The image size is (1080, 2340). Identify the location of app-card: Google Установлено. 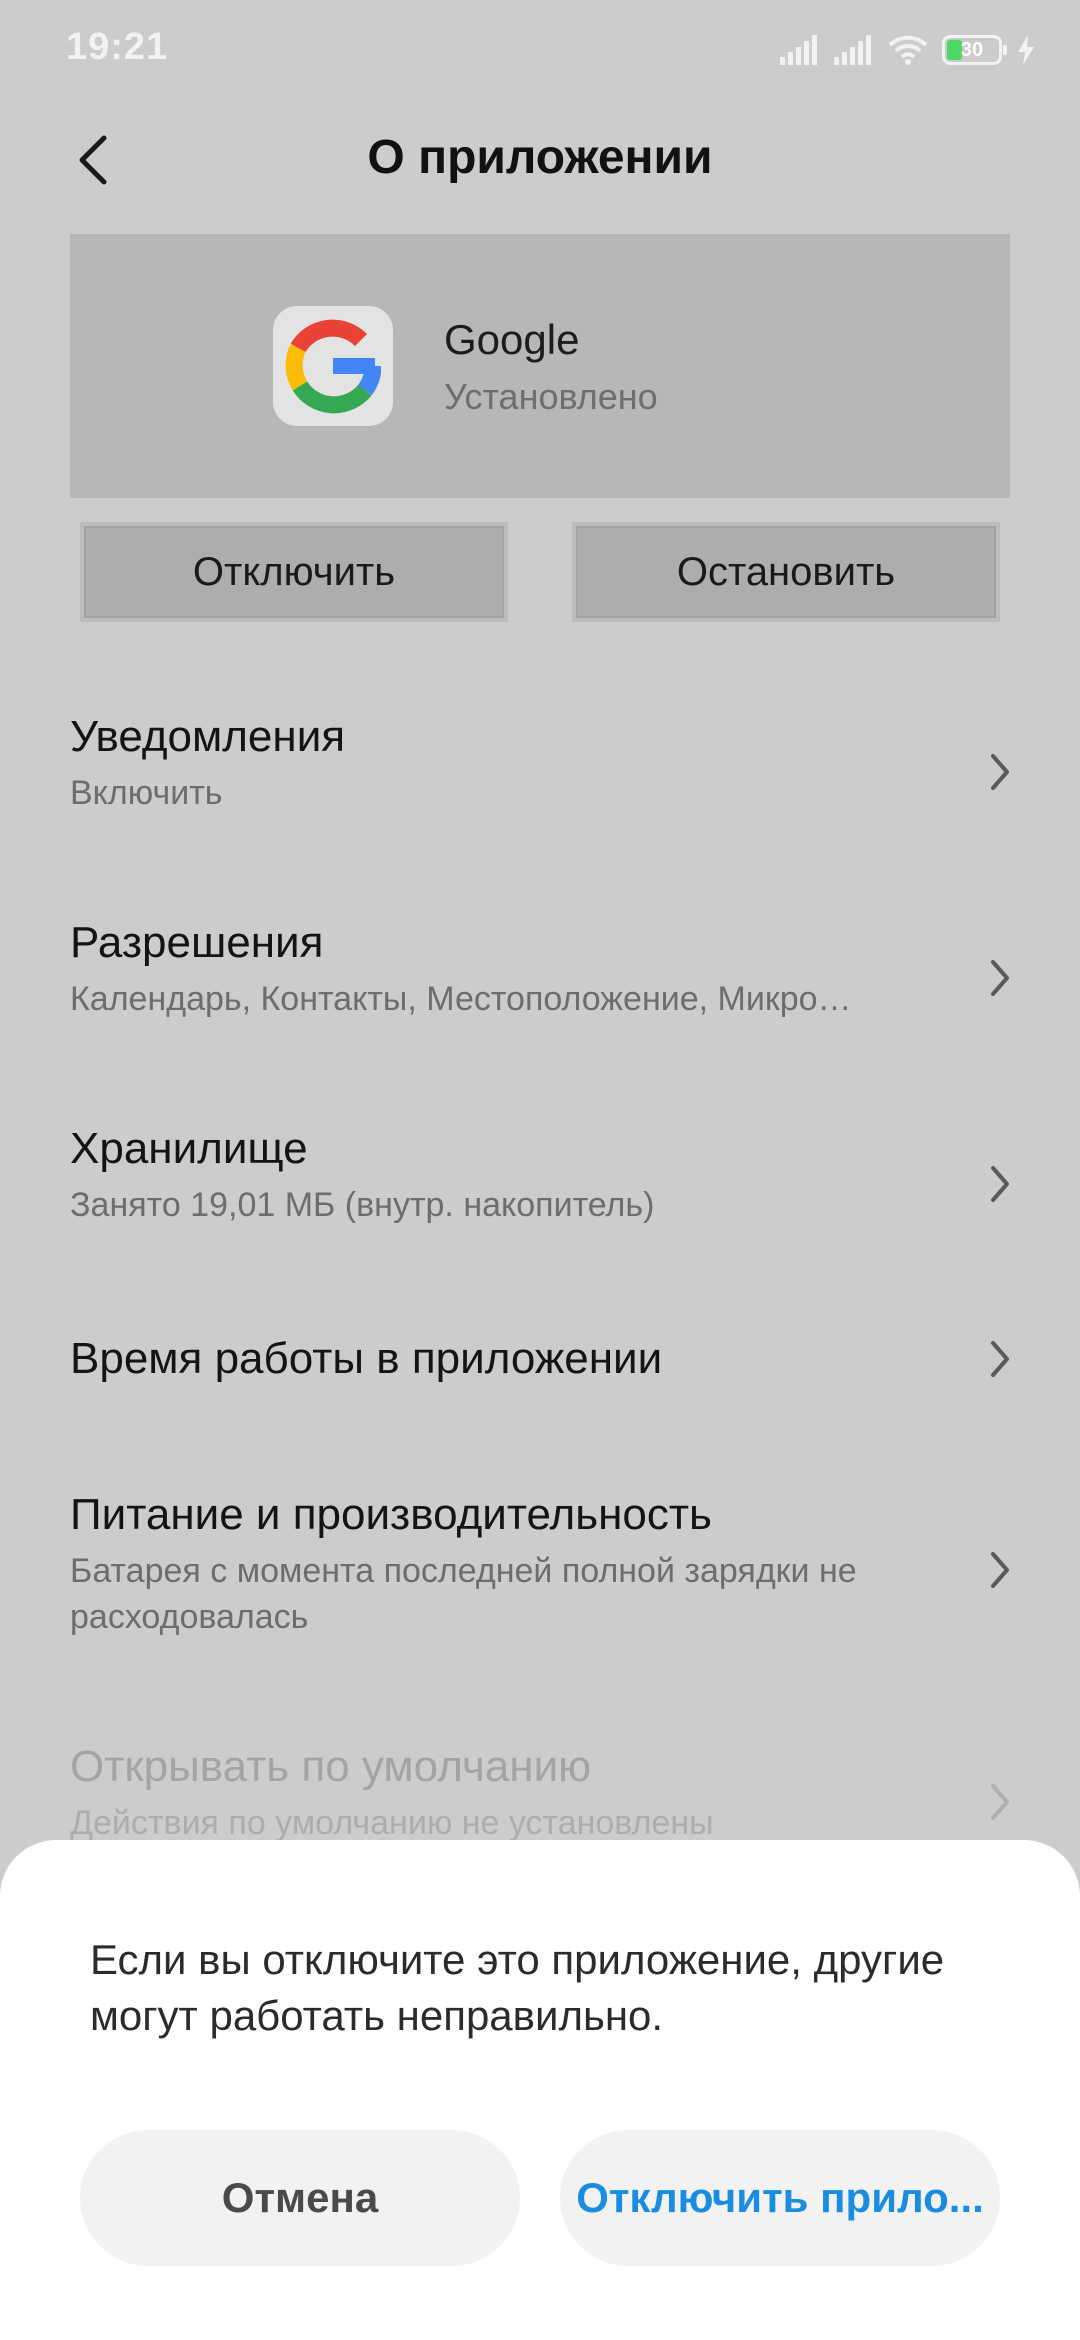
(540, 366).